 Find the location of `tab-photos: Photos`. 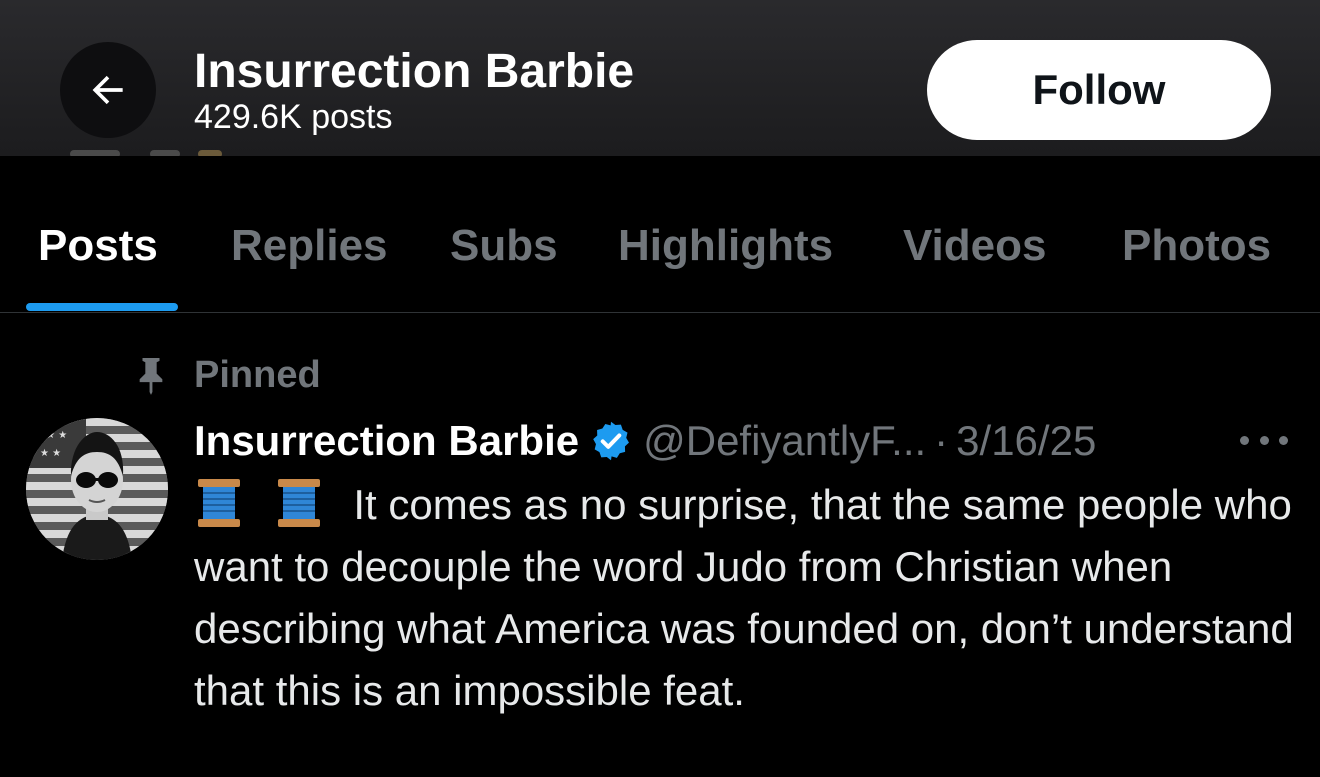

tab-photos: Photos is located at coordinates (1196, 246).